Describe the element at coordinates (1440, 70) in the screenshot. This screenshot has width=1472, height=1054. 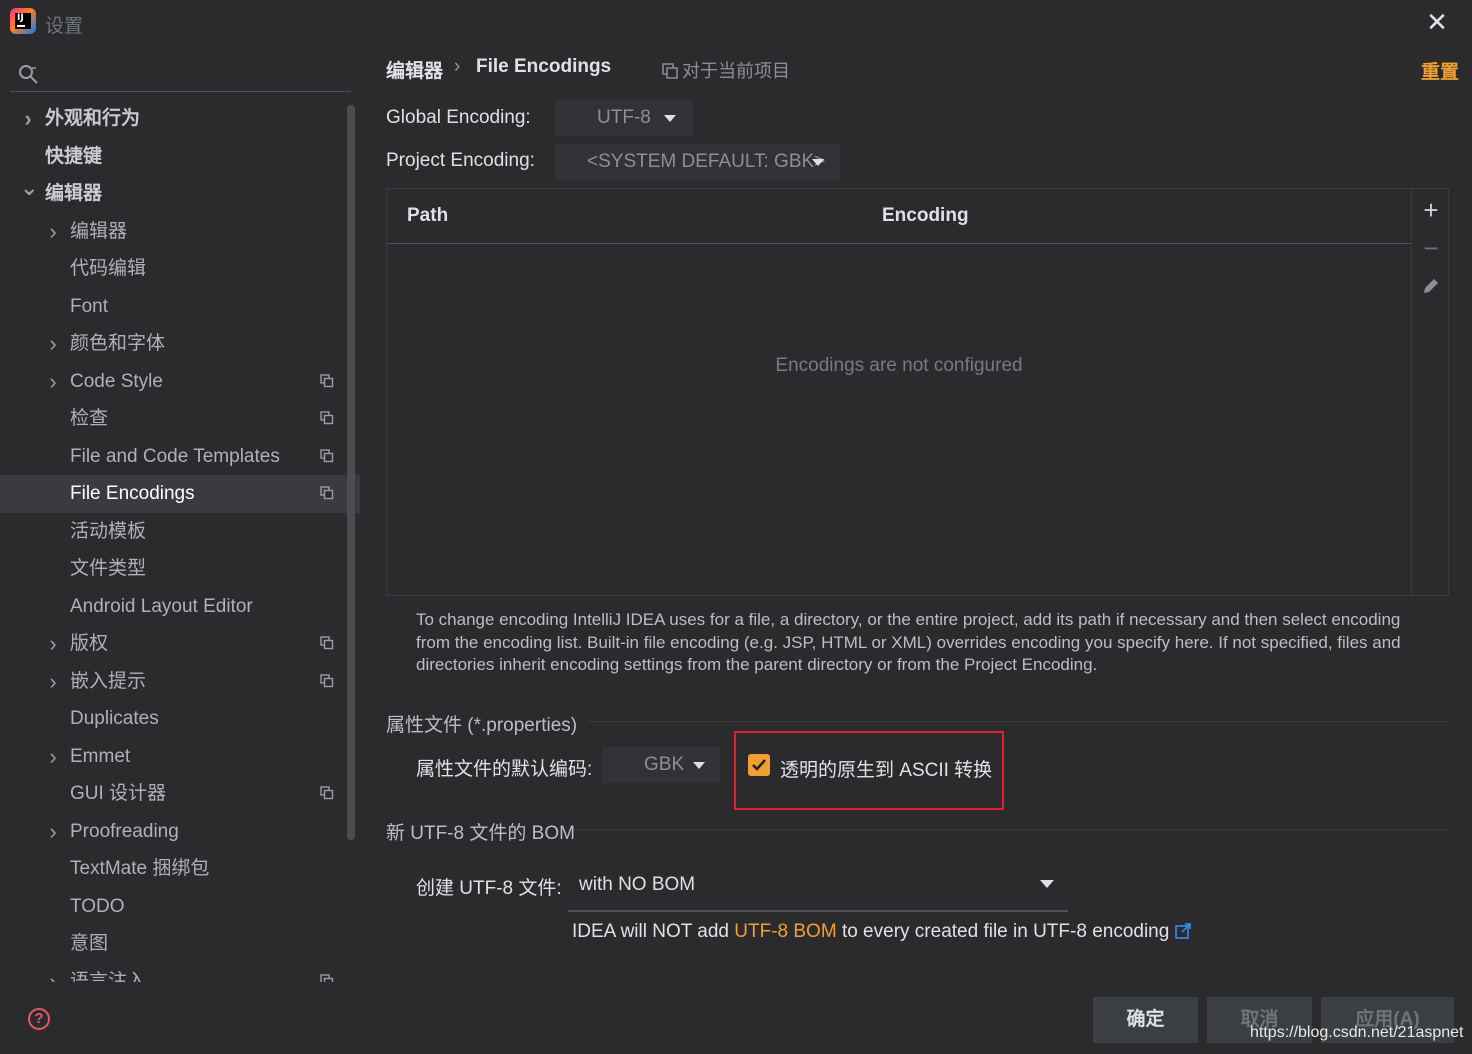
I see `reset-link: 重置` at that location.